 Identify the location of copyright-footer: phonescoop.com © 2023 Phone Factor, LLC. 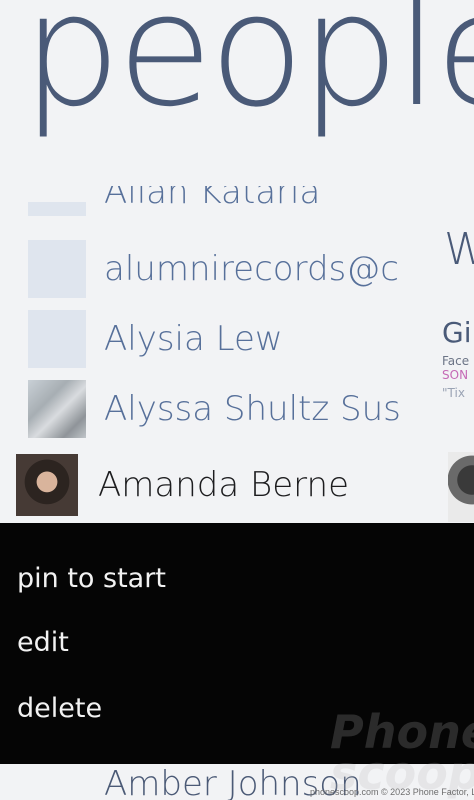
(392, 792).